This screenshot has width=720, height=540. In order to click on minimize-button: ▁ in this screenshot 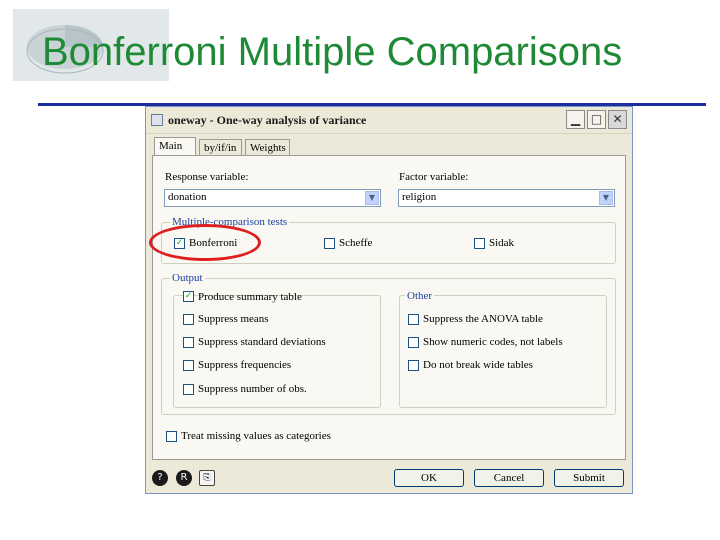, I will do `click(575, 119)`.